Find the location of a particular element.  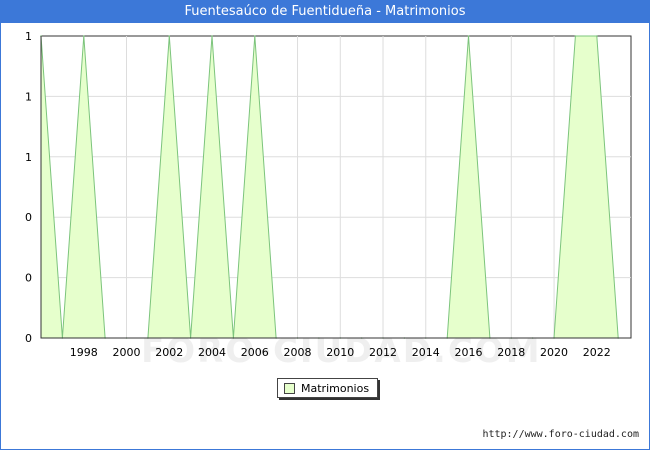

x-tick-label: 2008 is located at coordinates (298, 352).